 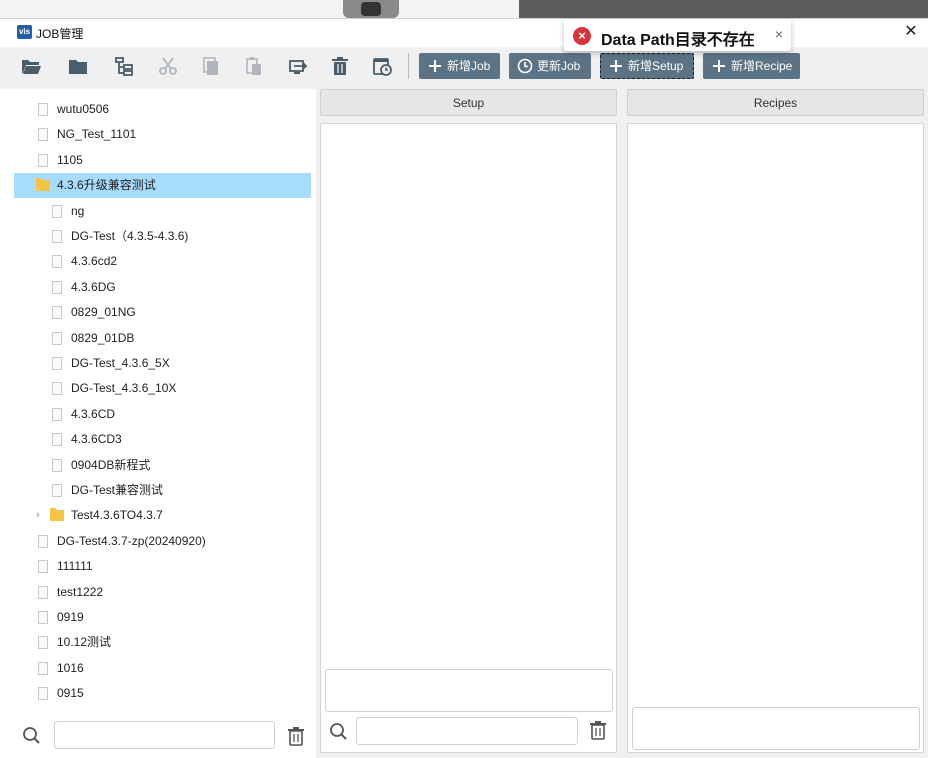 What do you see at coordinates (297, 66) in the screenshot?
I see `import-icon` at bounding box center [297, 66].